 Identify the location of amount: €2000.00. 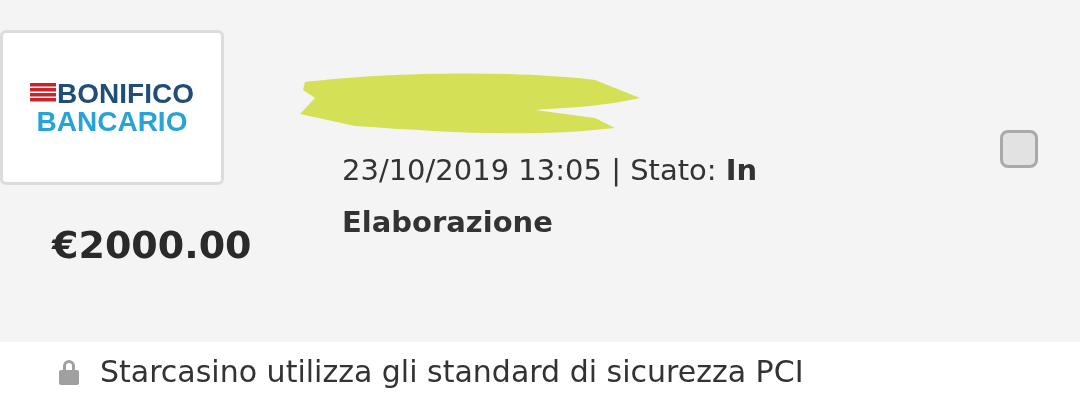
(152, 245).